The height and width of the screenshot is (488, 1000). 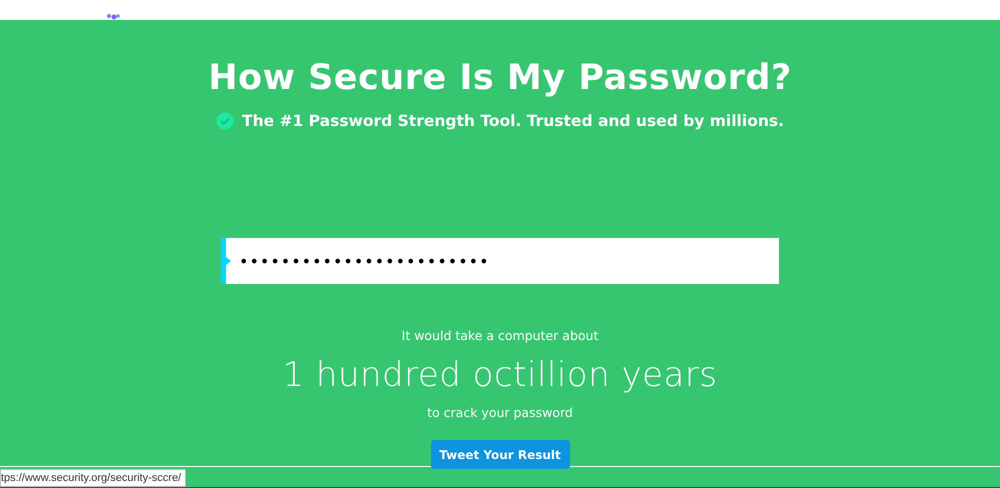 I want to click on verified-badge-icon, so click(x=225, y=121).